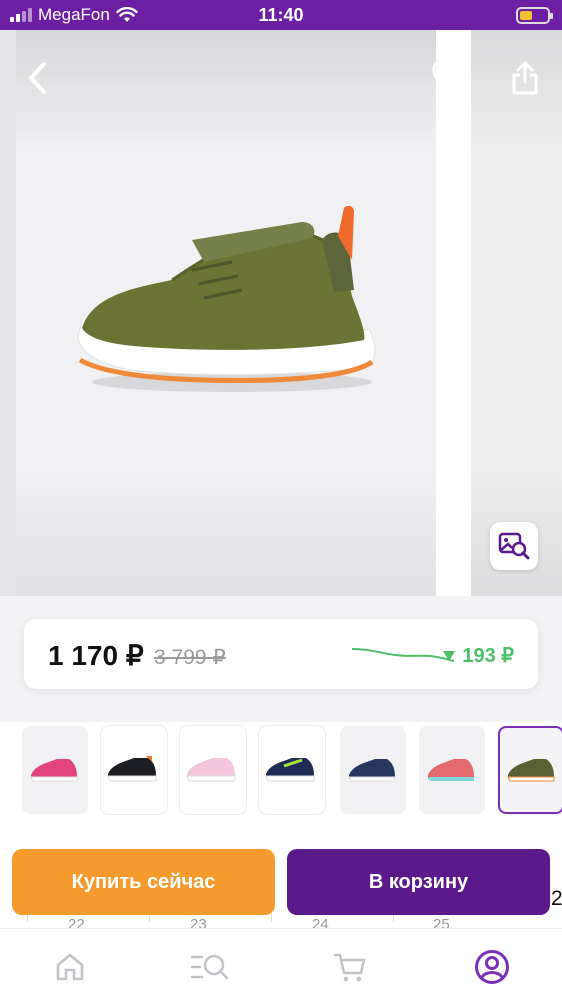 This screenshot has width=562, height=1000. Describe the element at coordinates (516, 313) in the screenshot. I see `next-product-photo` at that location.